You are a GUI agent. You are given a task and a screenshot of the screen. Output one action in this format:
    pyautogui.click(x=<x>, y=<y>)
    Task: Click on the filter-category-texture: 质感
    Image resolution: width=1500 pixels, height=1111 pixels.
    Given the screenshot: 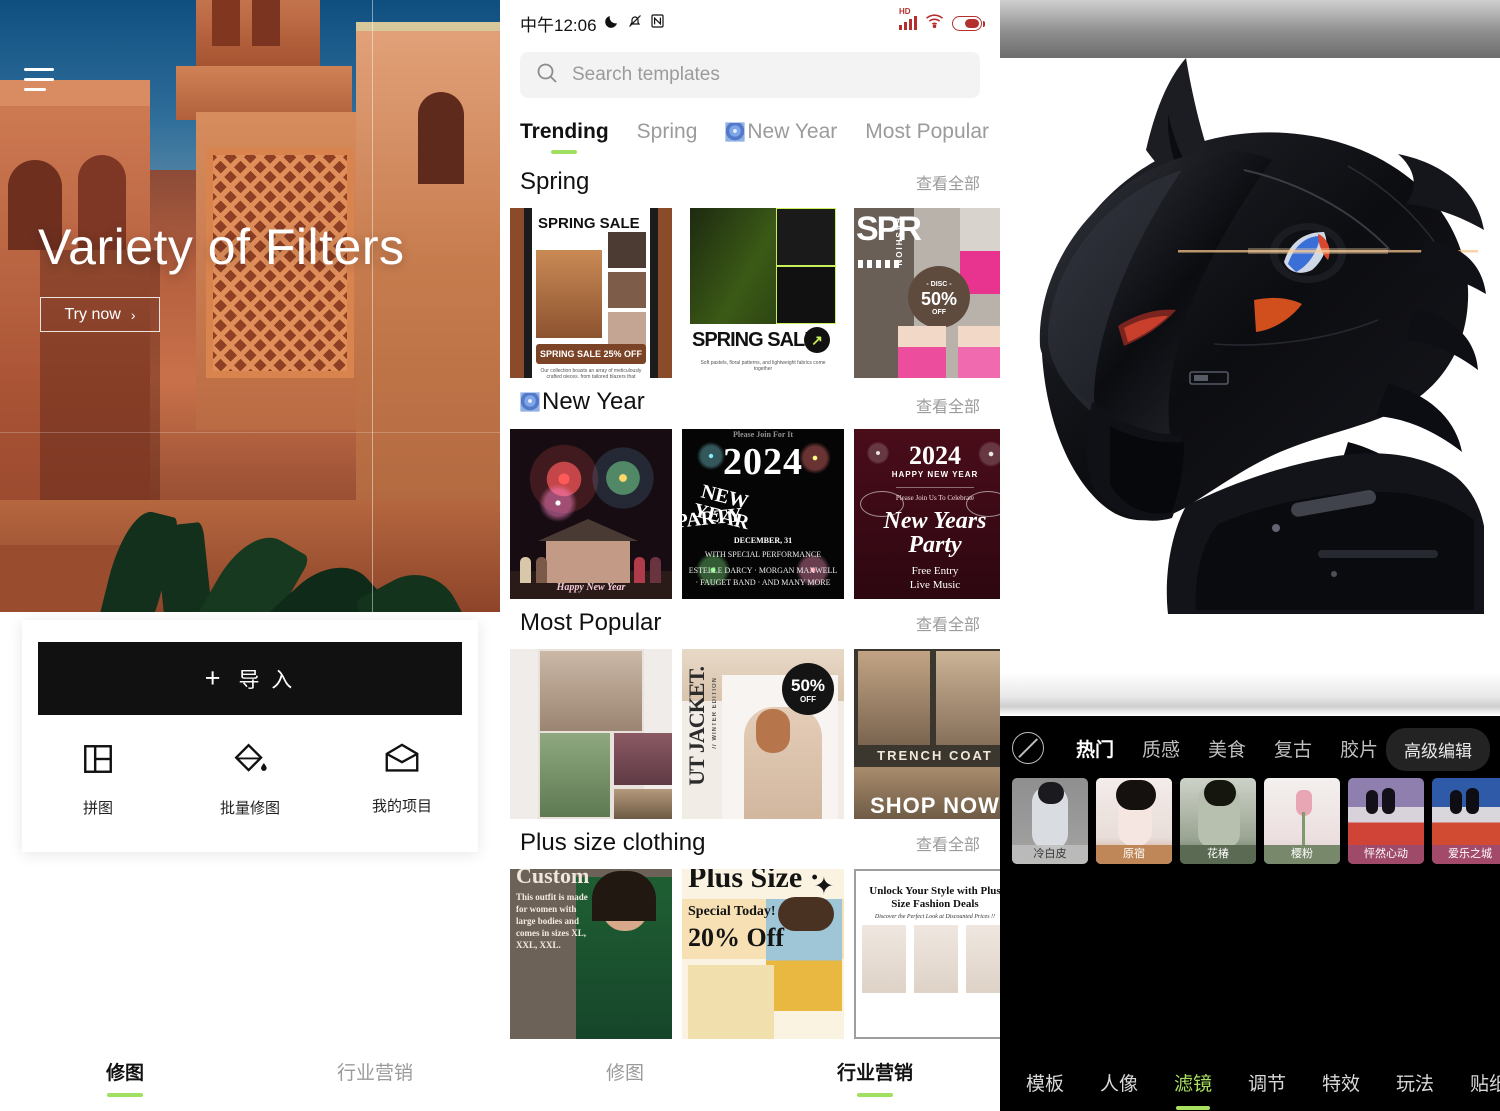 What is the action you would take?
    pyautogui.click(x=1161, y=748)
    